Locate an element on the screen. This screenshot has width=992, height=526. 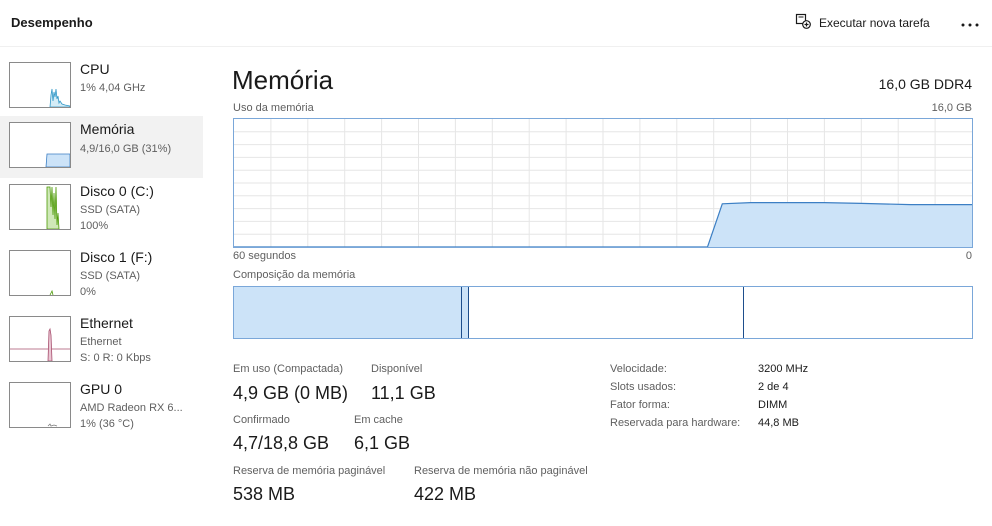
in-use-value: 4,9 GB (0 MB) is located at coordinates (291, 393).